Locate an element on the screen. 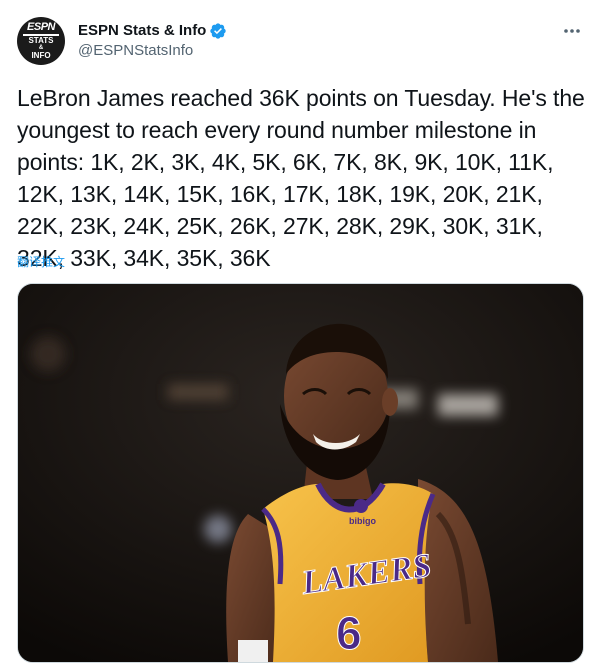 The image size is (599, 672). avatar-line-3: INFO is located at coordinates (41, 55).